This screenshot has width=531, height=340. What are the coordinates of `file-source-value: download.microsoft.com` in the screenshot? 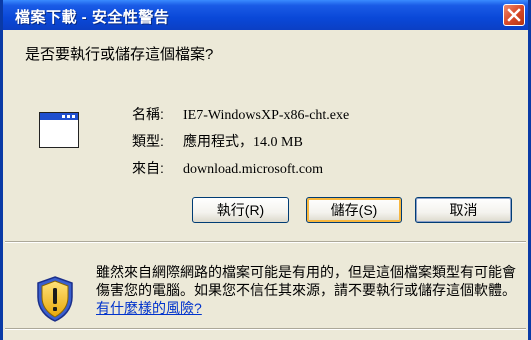 It's located at (253, 169).